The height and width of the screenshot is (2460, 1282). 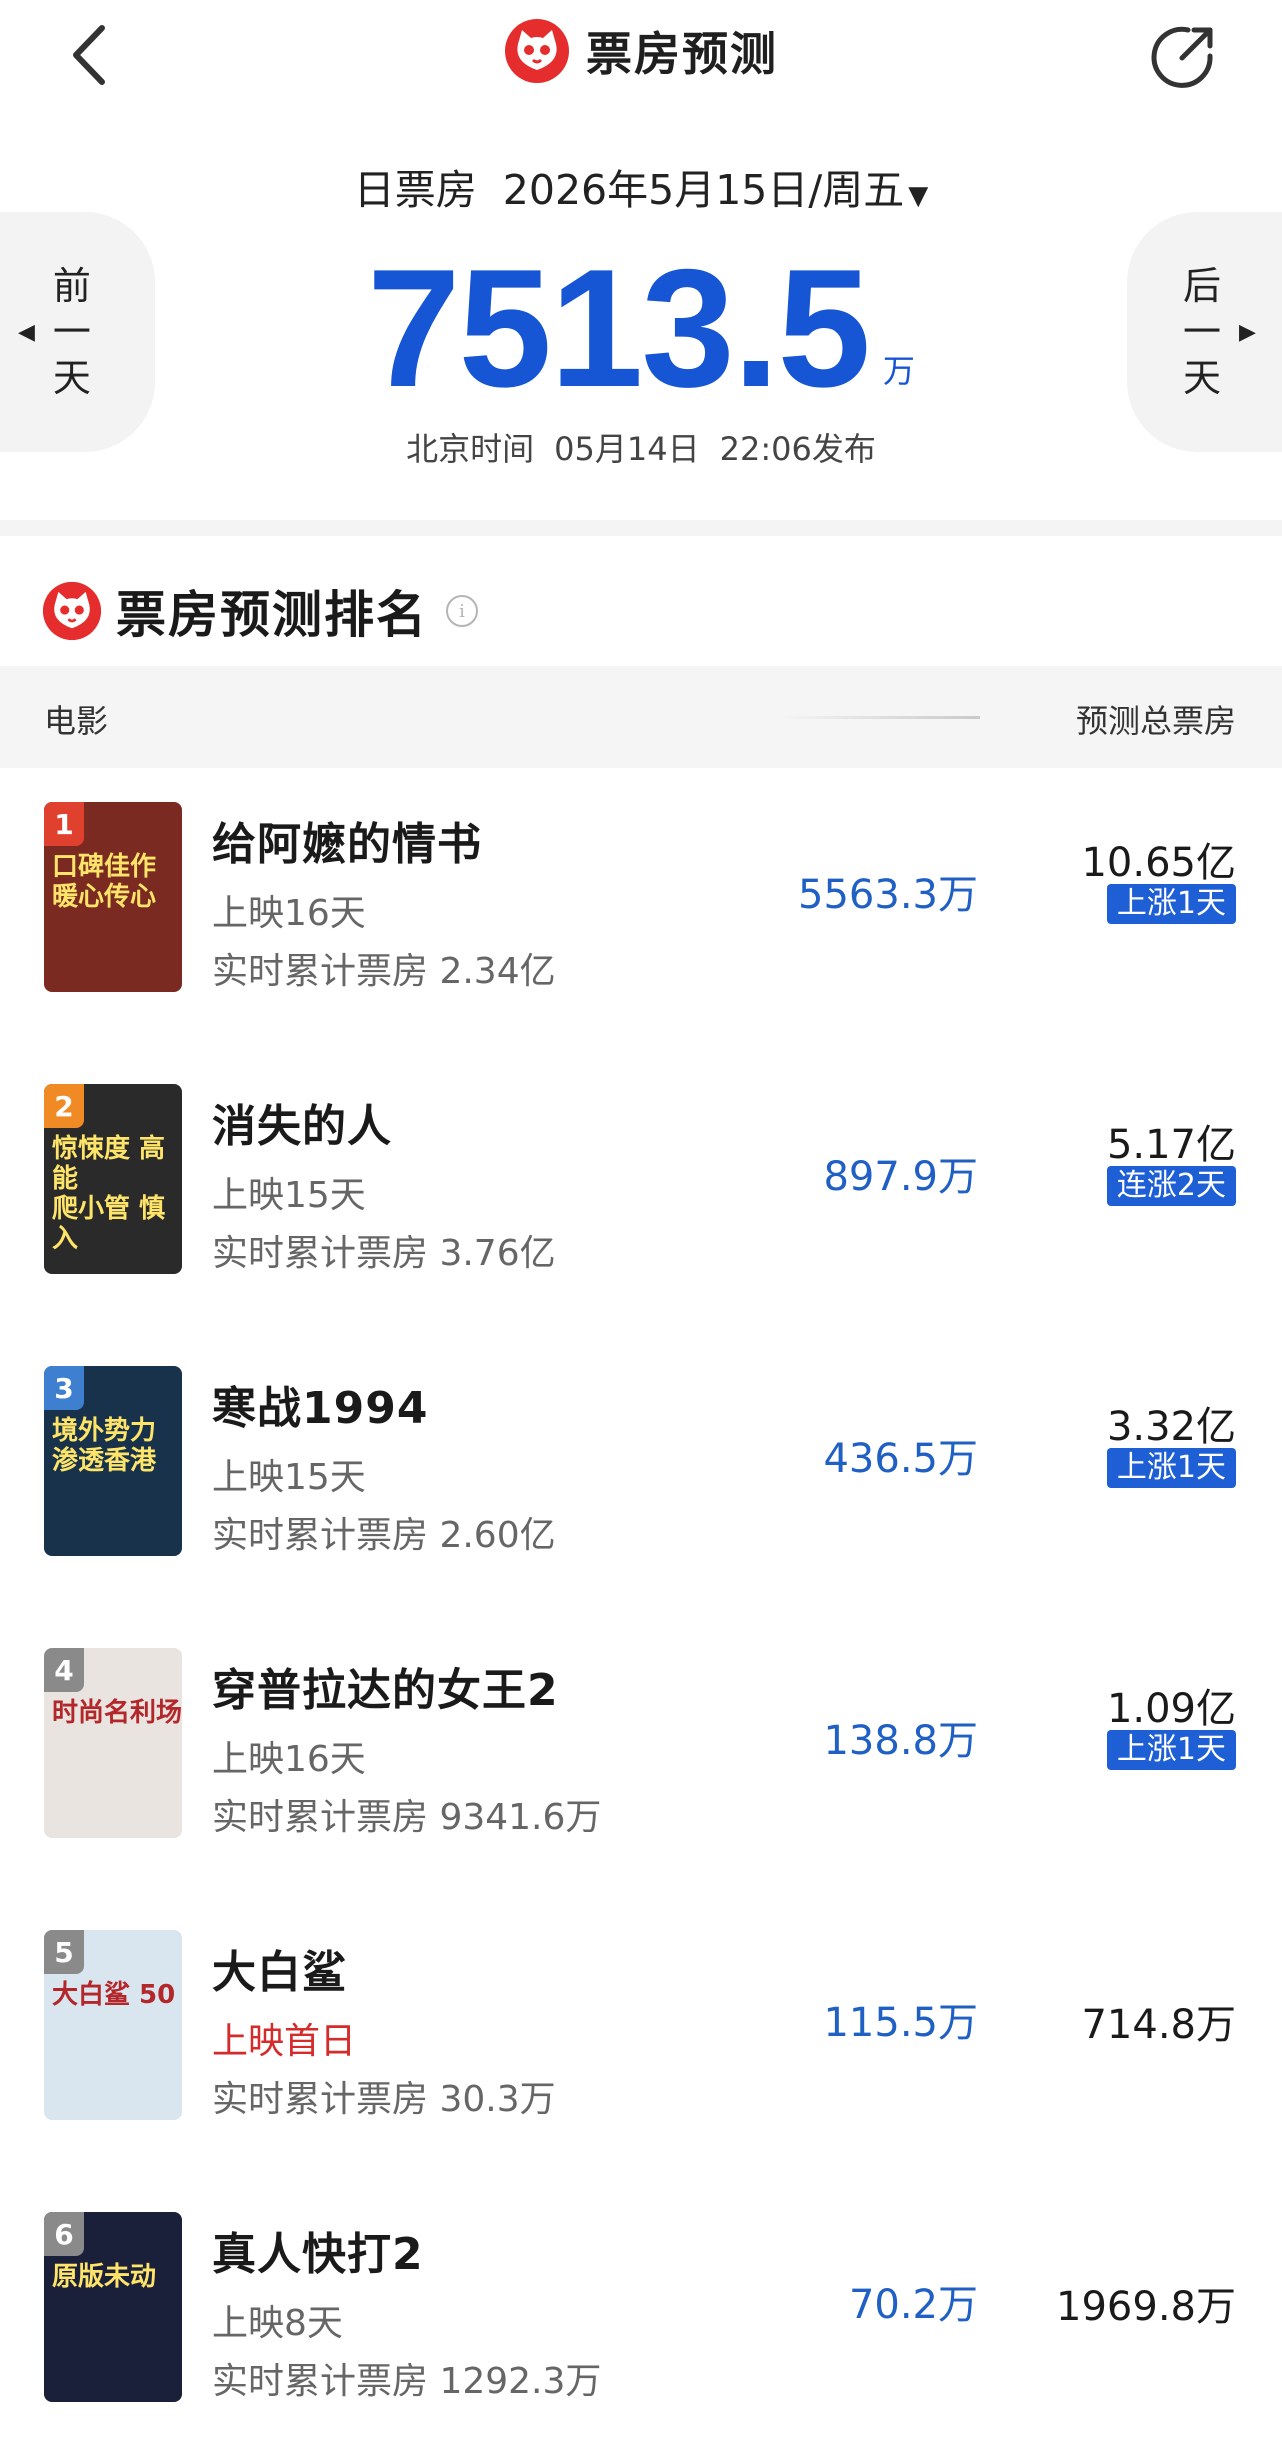 What do you see at coordinates (385, 1690) in the screenshot?
I see `movie-title: 穿普拉达的女王2` at bounding box center [385, 1690].